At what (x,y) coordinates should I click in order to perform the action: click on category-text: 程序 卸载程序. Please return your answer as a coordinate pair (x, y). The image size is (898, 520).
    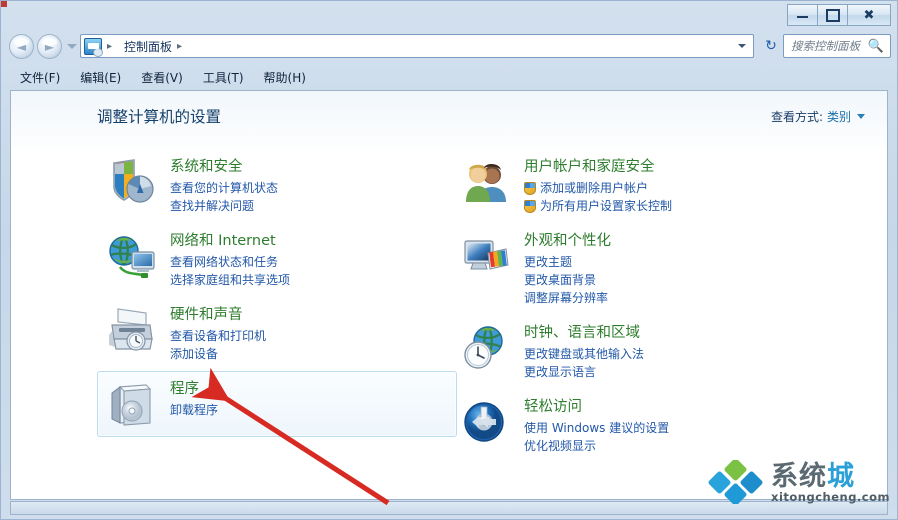
    Looking at the image, I should click on (194, 404).